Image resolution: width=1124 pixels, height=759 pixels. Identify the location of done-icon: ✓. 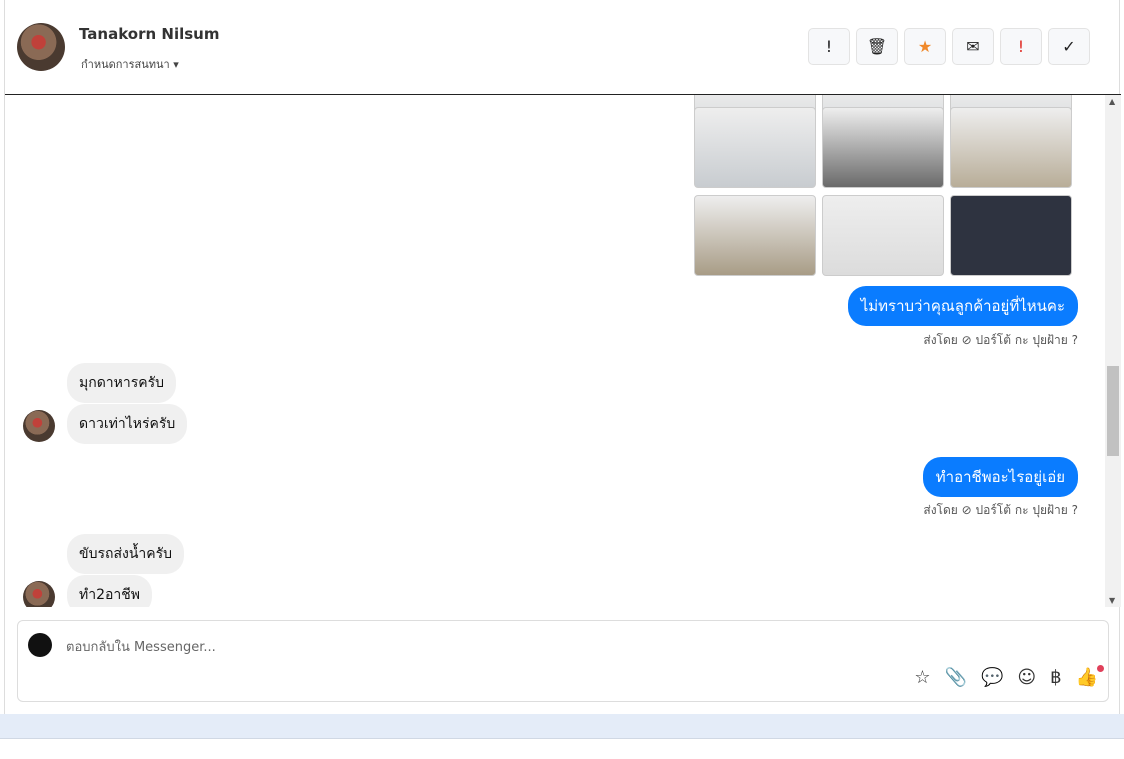
(1069, 46).